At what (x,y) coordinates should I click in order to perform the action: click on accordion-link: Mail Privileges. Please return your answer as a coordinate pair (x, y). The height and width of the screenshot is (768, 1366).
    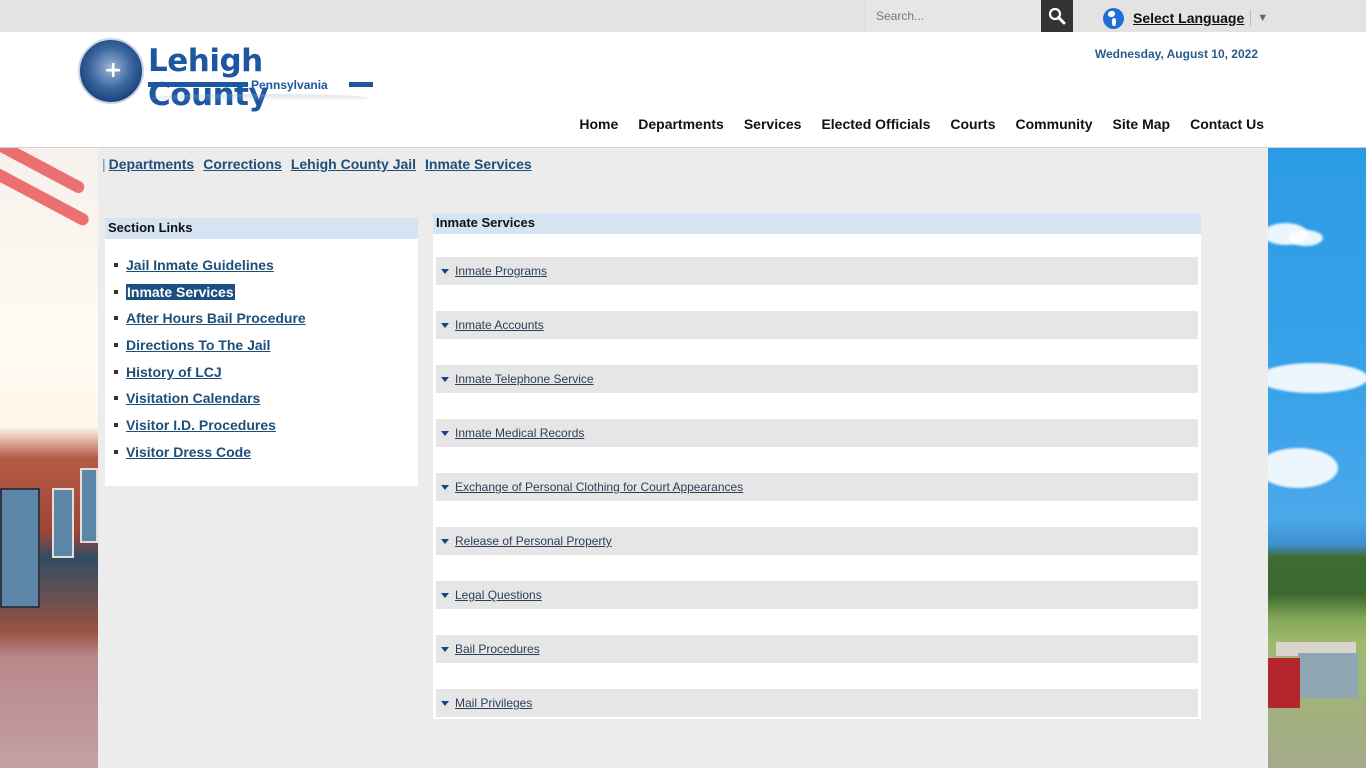
    Looking at the image, I should click on (493, 703).